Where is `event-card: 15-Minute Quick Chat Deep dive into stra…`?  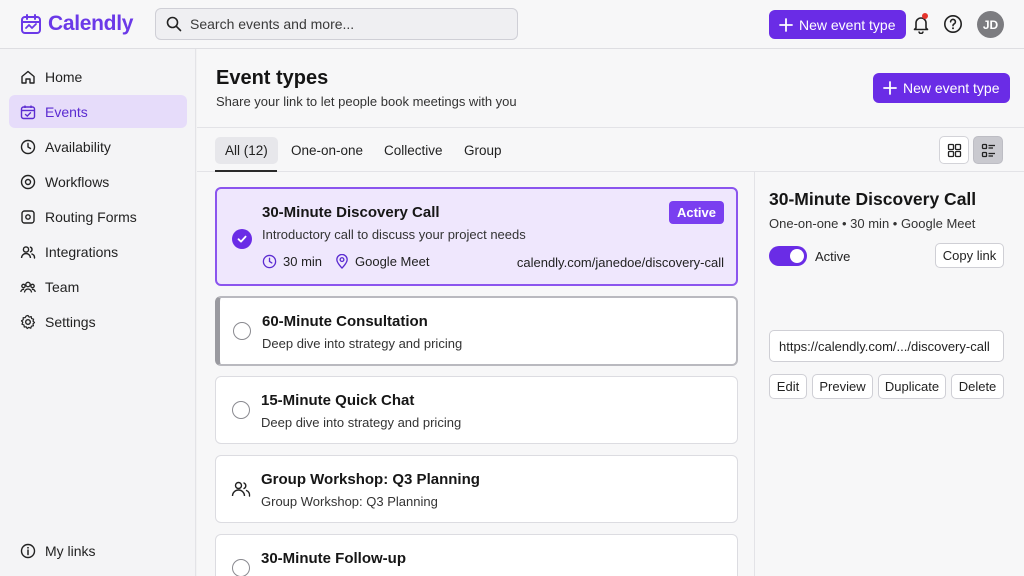
event-card: 15-Minute Quick Chat Deep dive into stra… is located at coordinates (476, 410).